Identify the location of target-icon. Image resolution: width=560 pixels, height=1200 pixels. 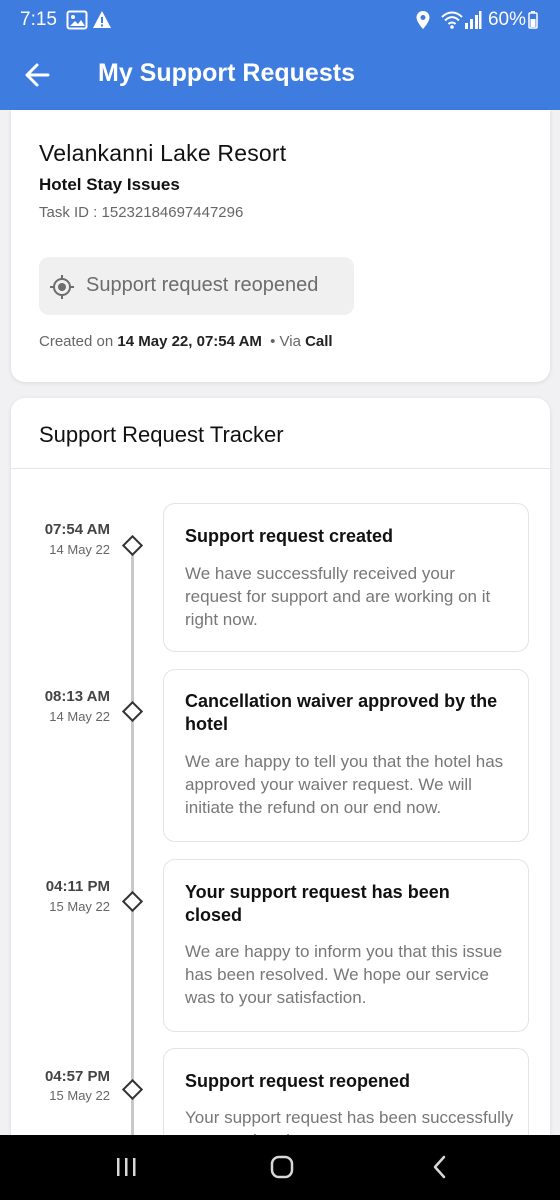
(62, 287).